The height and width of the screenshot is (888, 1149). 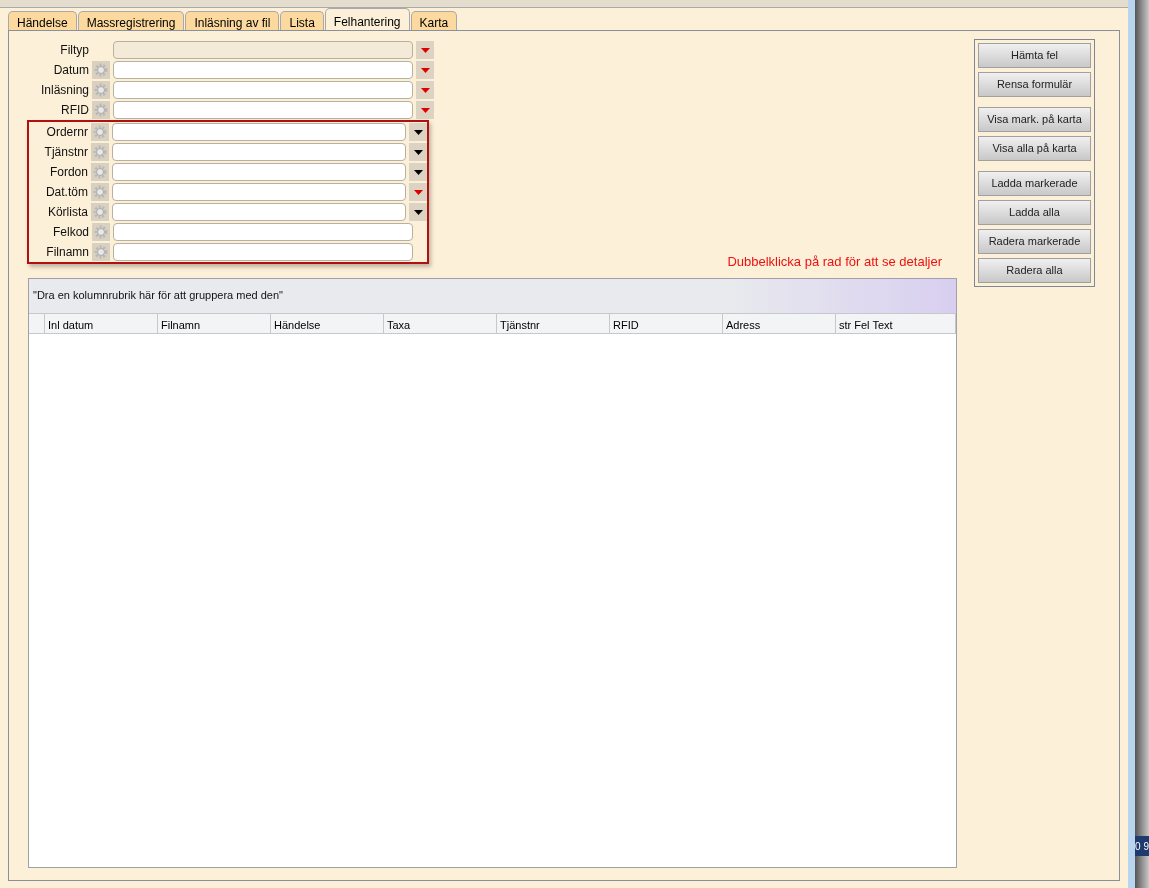 I want to click on action-button: Radera markerade, so click(x=1034, y=241).